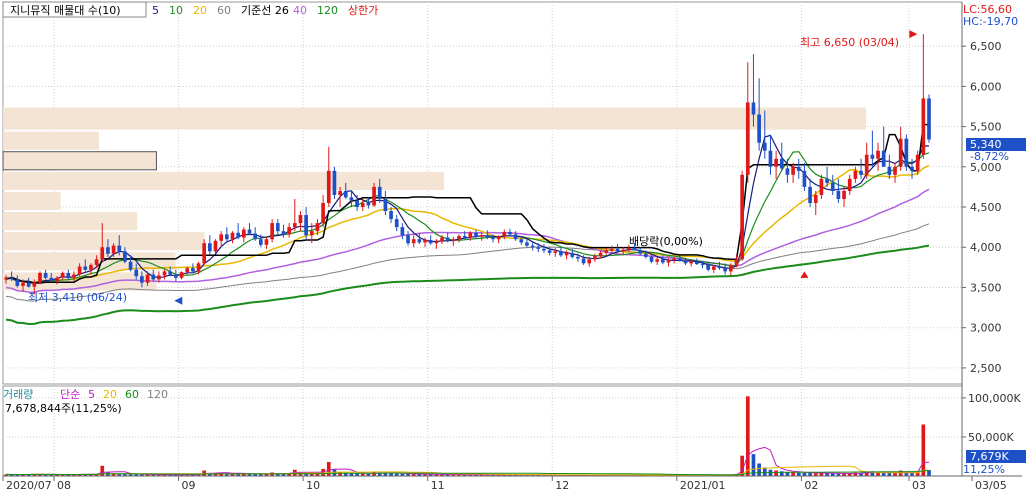 Image resolution: width=1028 pixels, height=496 pixels. I want to click on x-tick-label: 12, so click(562, 485).